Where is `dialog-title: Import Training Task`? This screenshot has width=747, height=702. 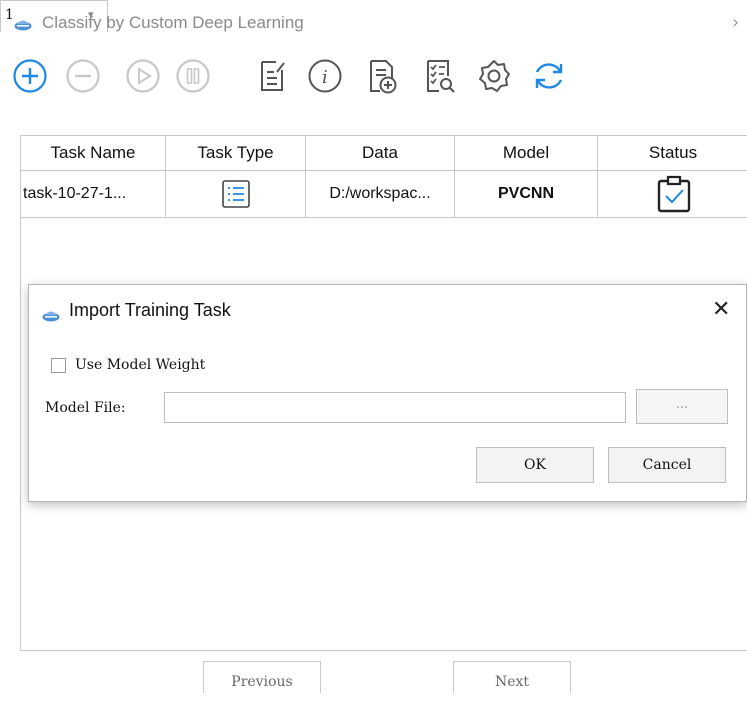
dialog-title: Import Training Task is located at coordinates (150, 310).